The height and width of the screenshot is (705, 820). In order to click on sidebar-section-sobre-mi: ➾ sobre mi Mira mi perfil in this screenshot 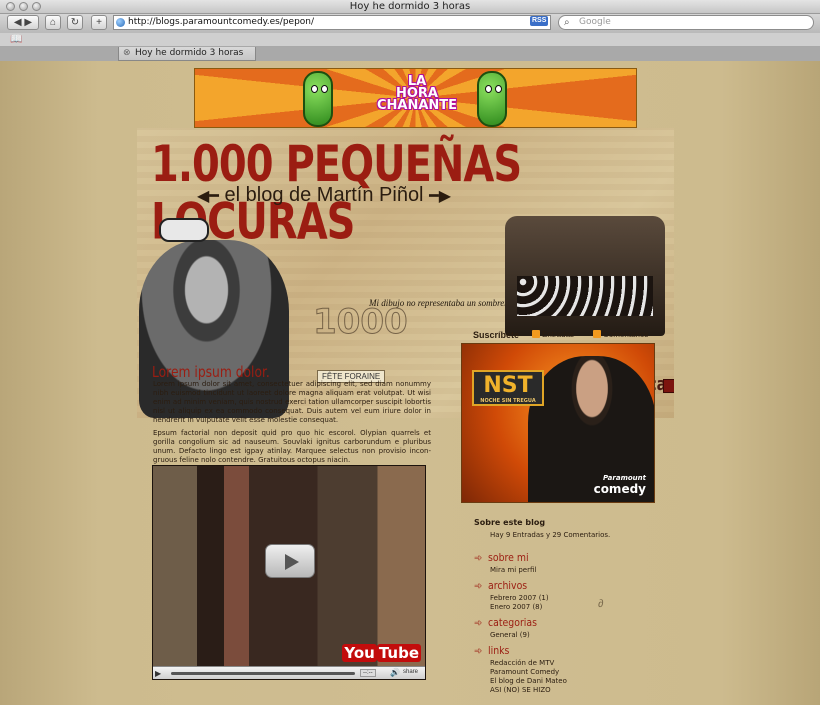, I will do `click(574, 561)`.